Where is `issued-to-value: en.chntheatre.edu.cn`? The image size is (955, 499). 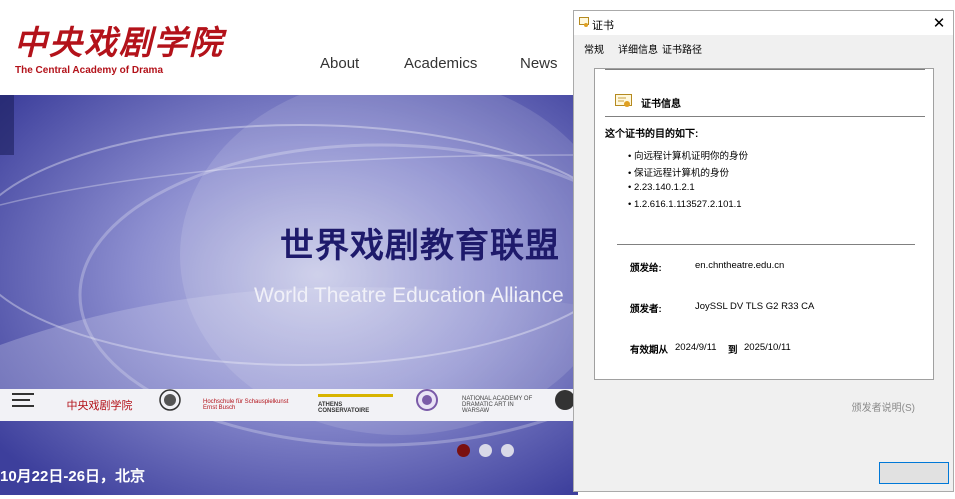
issued-to-value: en.chntheatre.edu.cn is located at coordinates (740, 265).